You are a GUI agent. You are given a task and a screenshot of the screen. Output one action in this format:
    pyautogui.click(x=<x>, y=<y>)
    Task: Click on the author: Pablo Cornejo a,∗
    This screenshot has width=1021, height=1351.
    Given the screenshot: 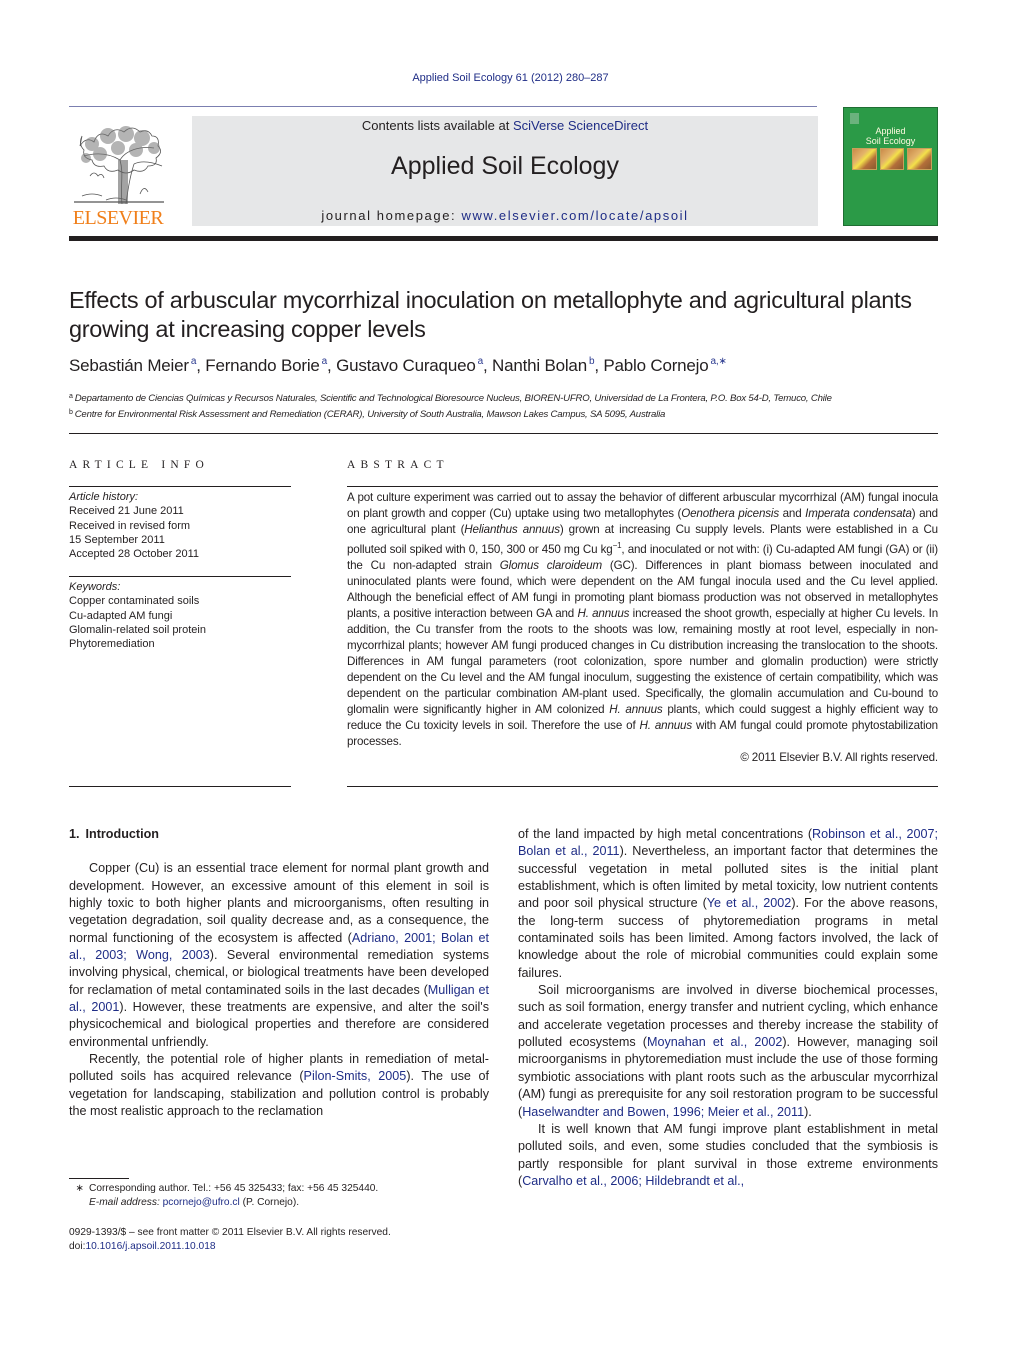 What is the action you would take?
    pyautogui.click(x=664, y=365)
    